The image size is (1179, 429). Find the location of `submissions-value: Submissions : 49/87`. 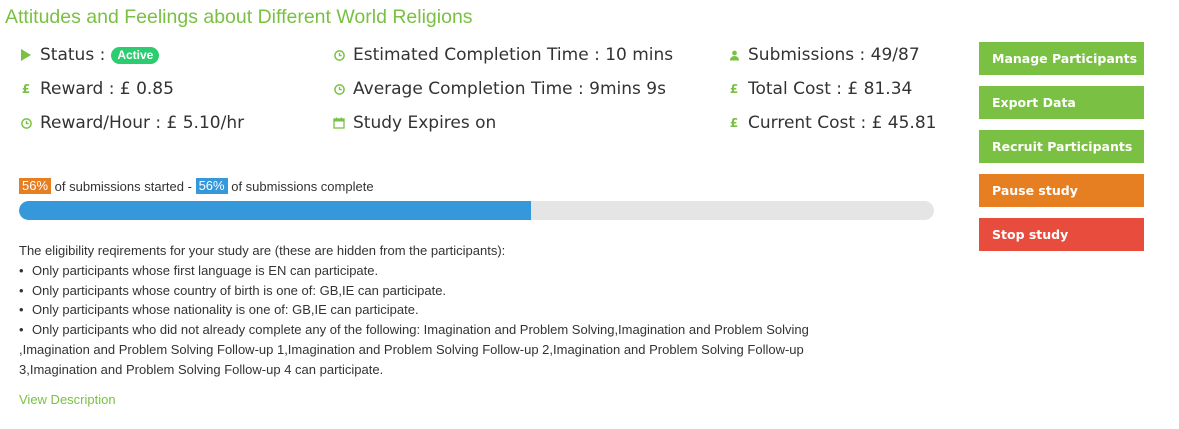

submissions-value: Submissions : 49/87 is located at coordinates (834, 55).